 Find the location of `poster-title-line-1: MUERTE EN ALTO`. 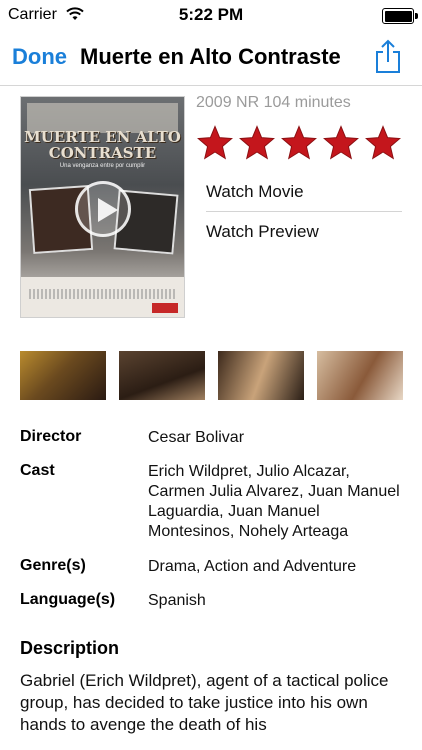

poster-title-line-1: MUERTE EN ALTO is located at coordinates (102, 137).